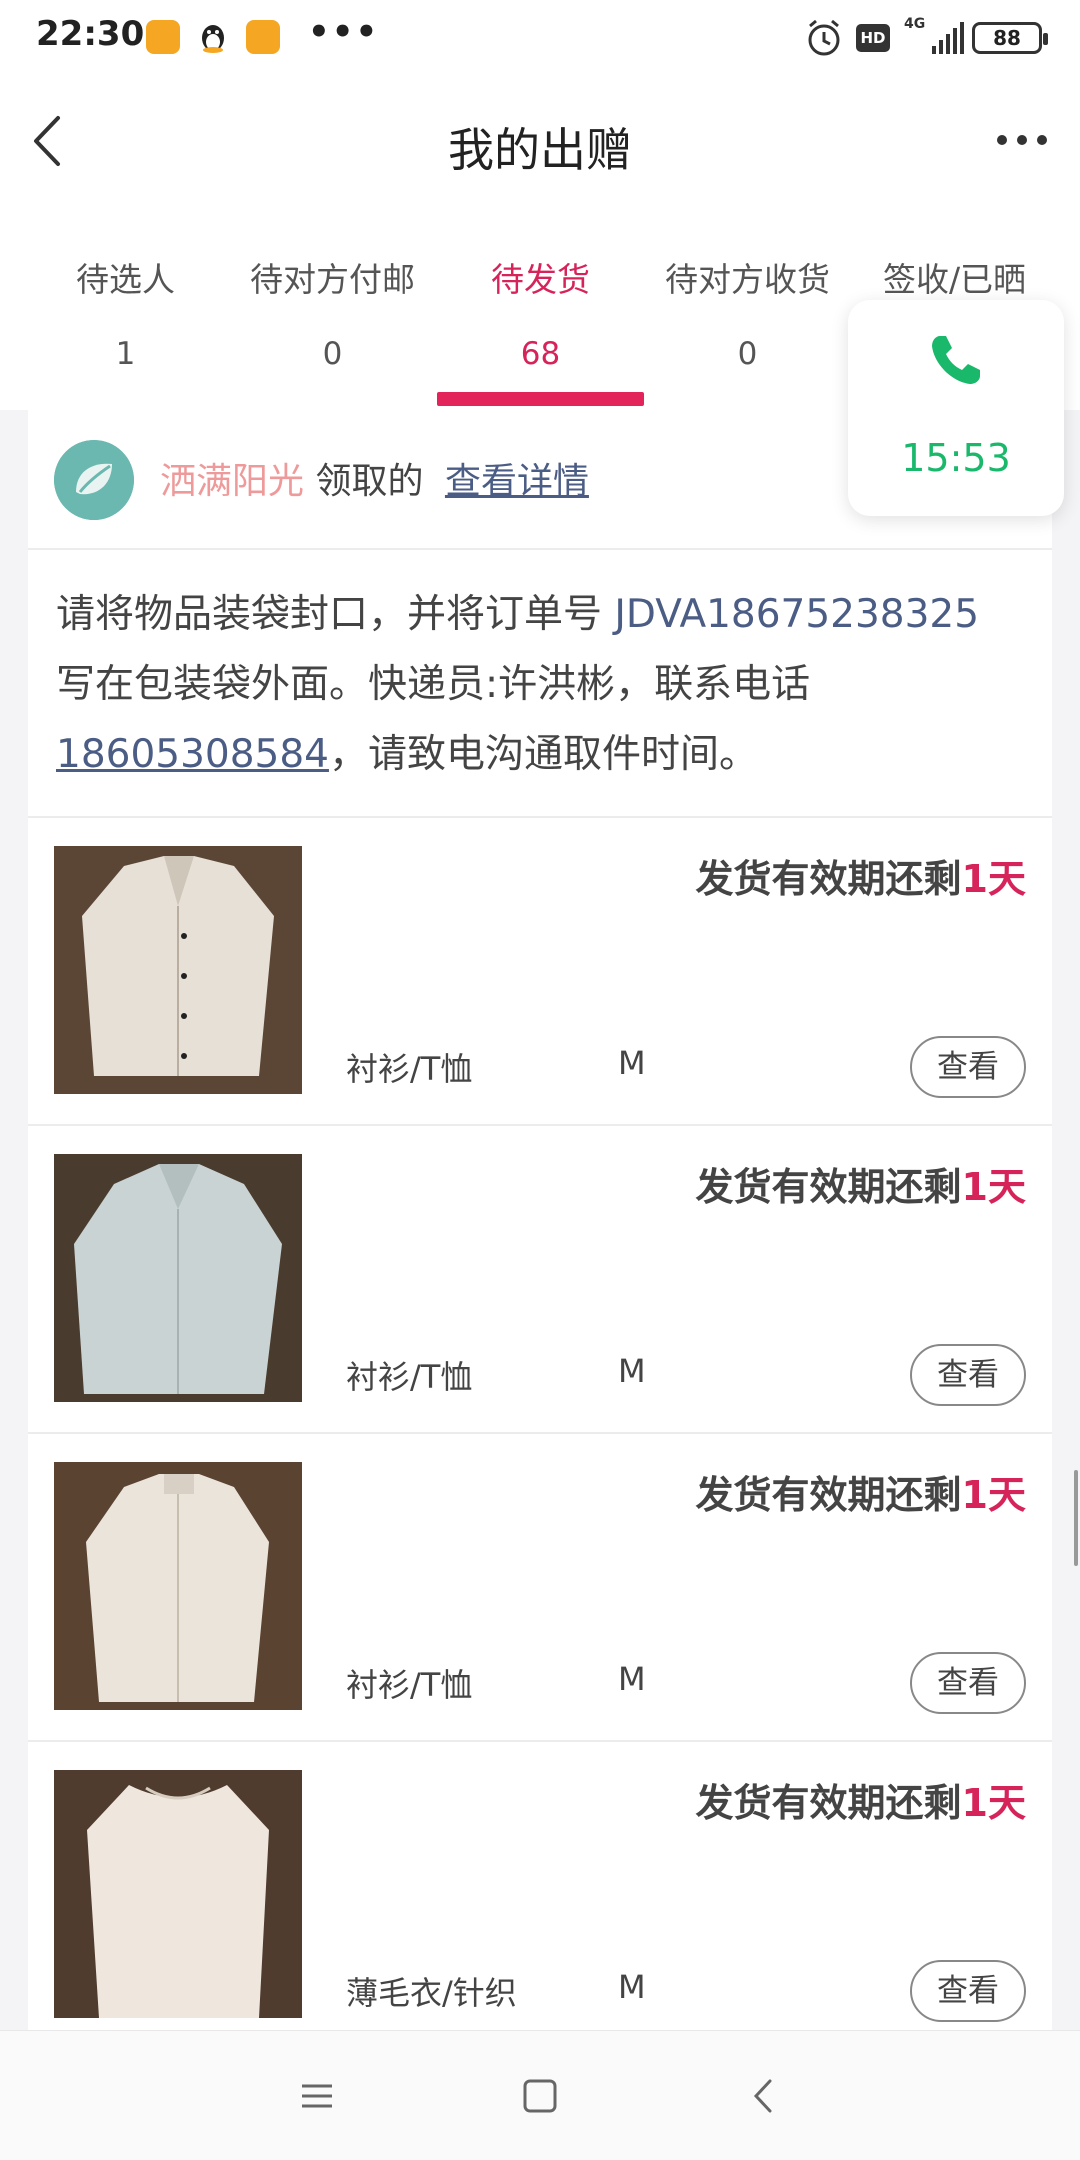 This screenshot has height=2160, width=1080. What do you see at coordinates (433, 684) in the screenshot?
I see `notice-mid: 写在包装袋外面。快递员:许洪彬，联系电话` at bounding box center [433, 684].